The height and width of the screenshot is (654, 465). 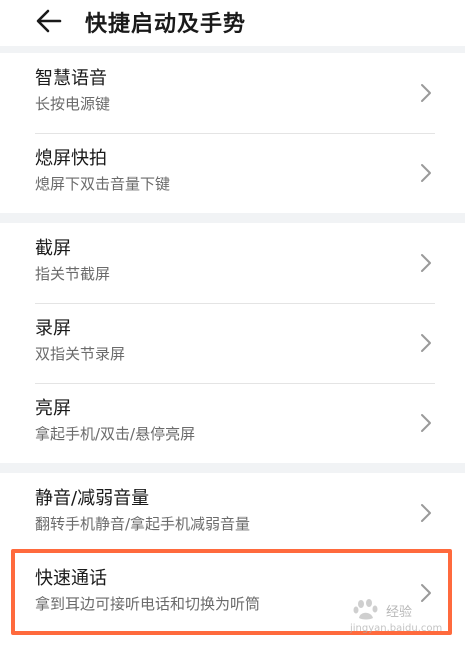 I want to click on item-subtitle: 熄屏下双击音量下键, so click(x=103, y=184).